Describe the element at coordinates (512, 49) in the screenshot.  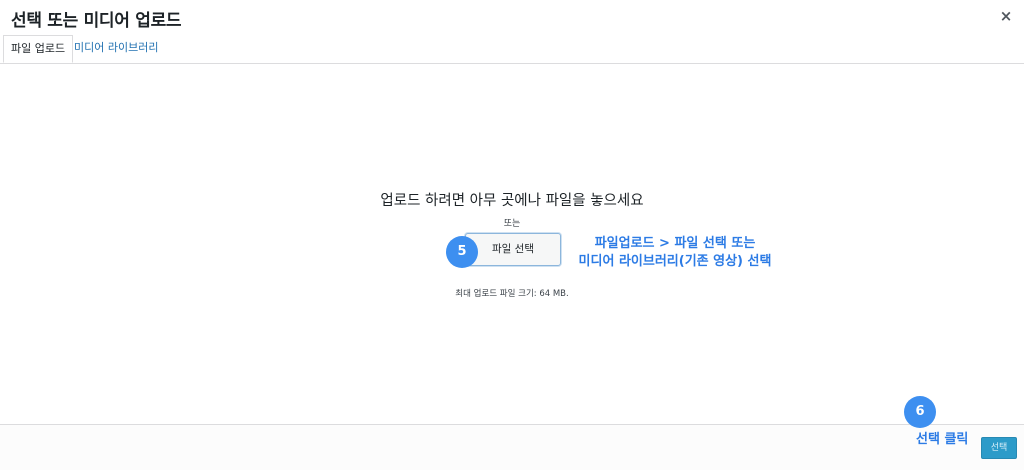
I see `tab-bar: 파일 업로드 미디어 라이브러리` at that location.